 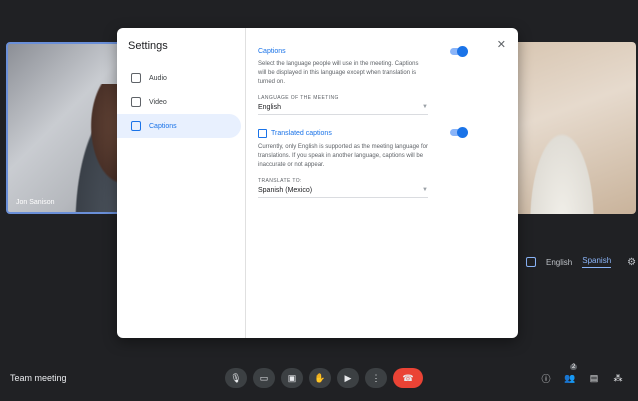 What do you see at coordinates (136, 102) in the screenshot?
I see `video-camera-icon` at bounding box center [136, 102].